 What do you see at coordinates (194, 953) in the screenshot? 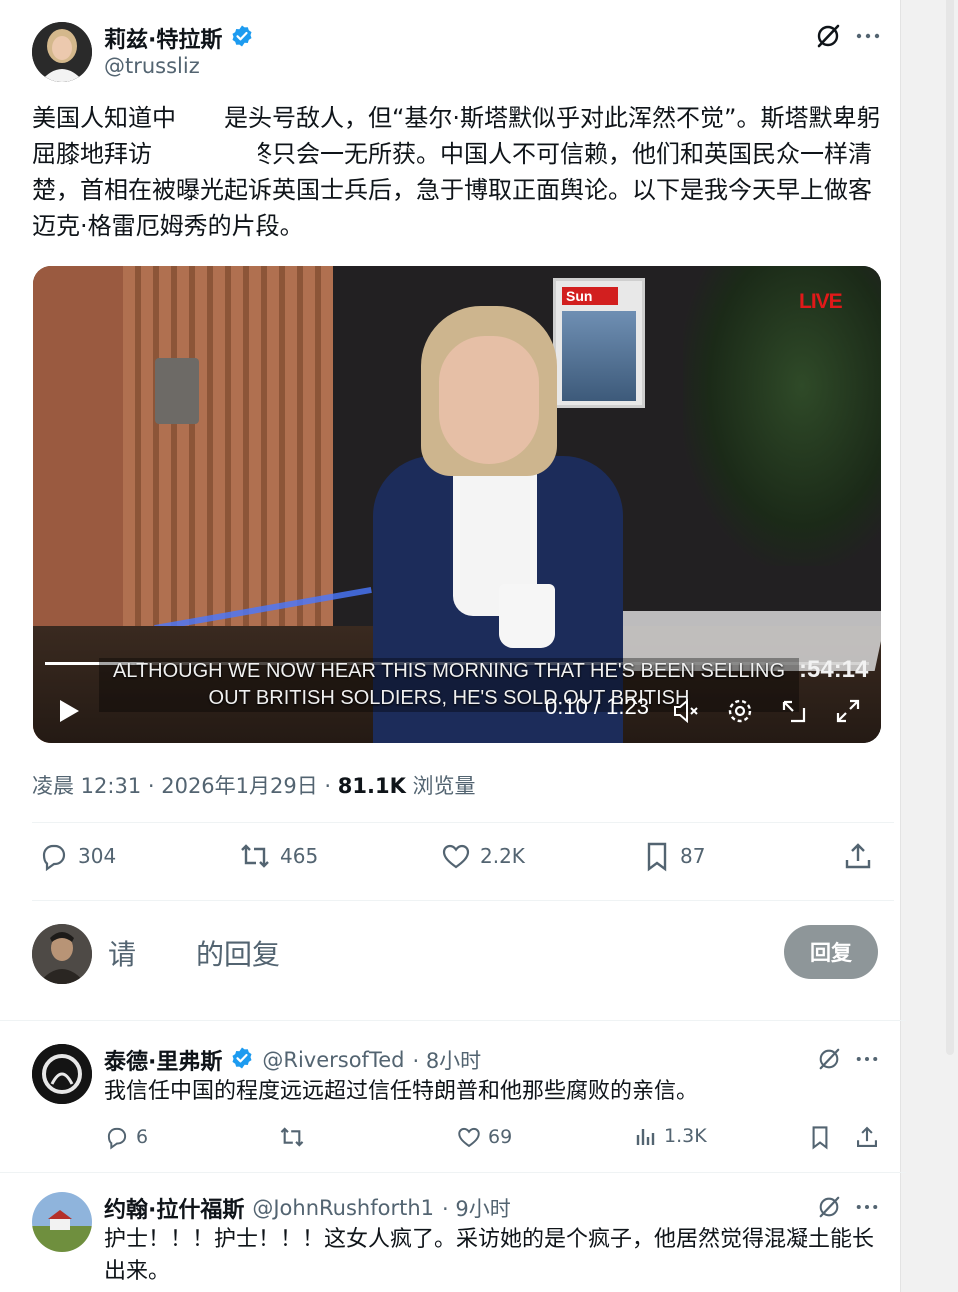
I see `reply-input: 请的回复` at bounding box center [194, 953].